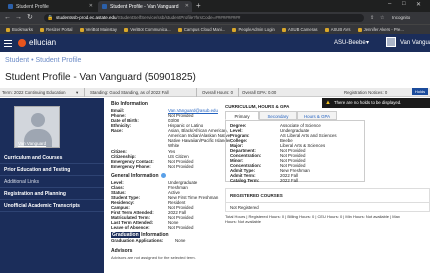 The height and width of the screenshot is (273, 430). Describe the element at coordinates (86, 17) in the screenshot. I see `url-host: studentssb-prod.ec.astate.edu` at that location.